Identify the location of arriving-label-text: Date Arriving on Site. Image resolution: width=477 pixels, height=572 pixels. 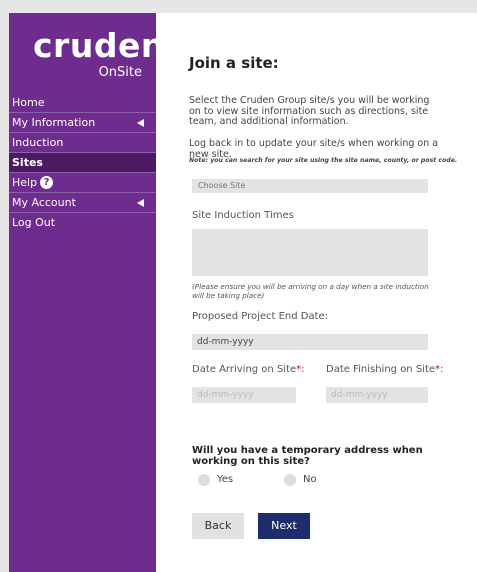
(244, 369).